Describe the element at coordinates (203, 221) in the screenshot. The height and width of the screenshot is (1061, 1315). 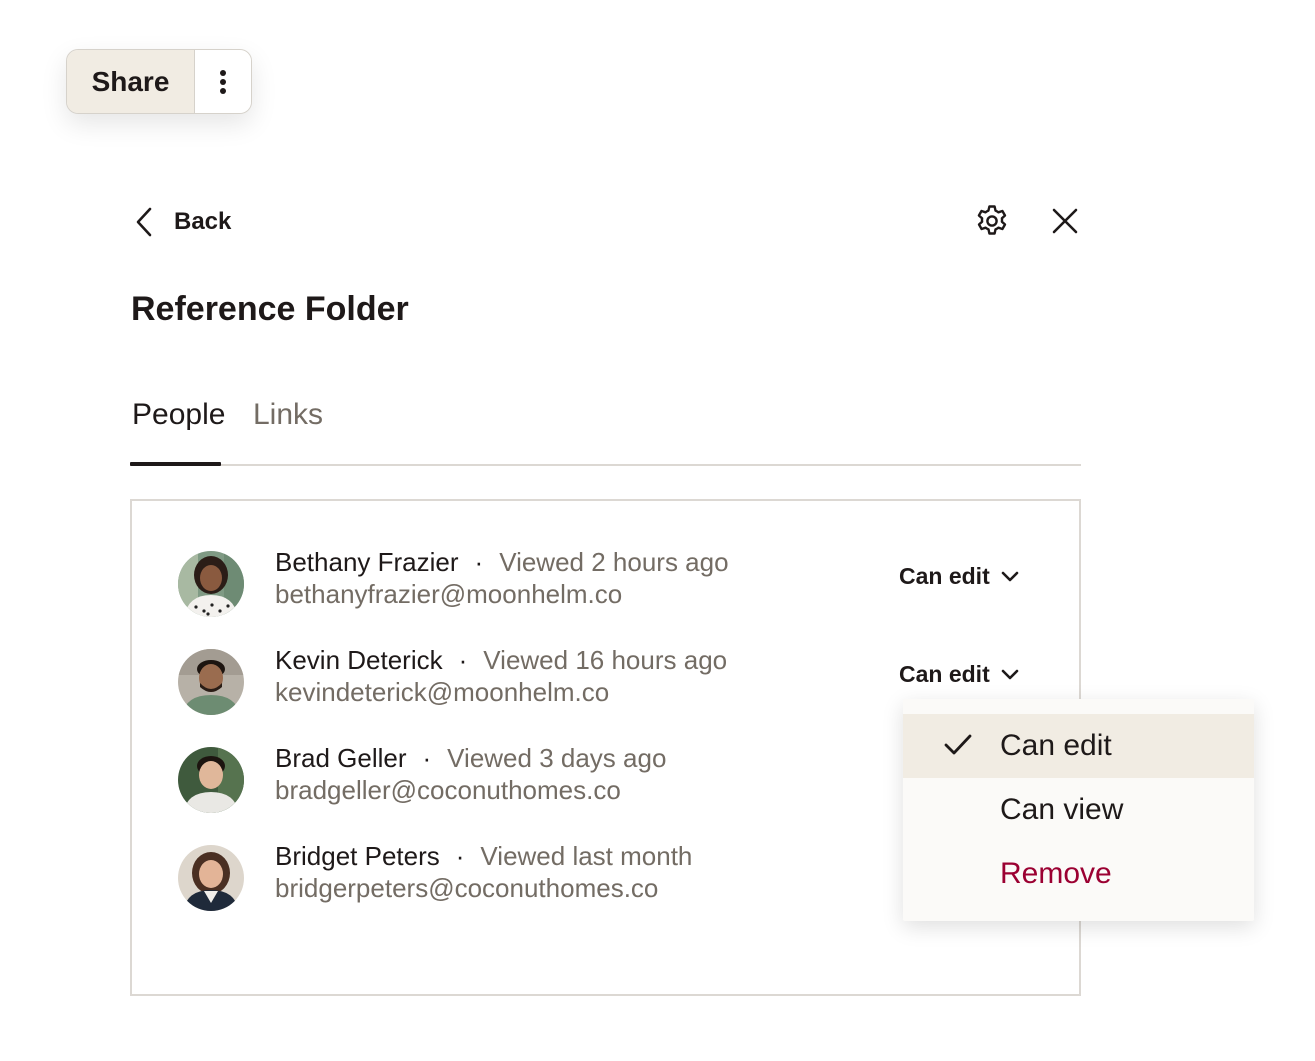
I see `back-label: Back` at that location.